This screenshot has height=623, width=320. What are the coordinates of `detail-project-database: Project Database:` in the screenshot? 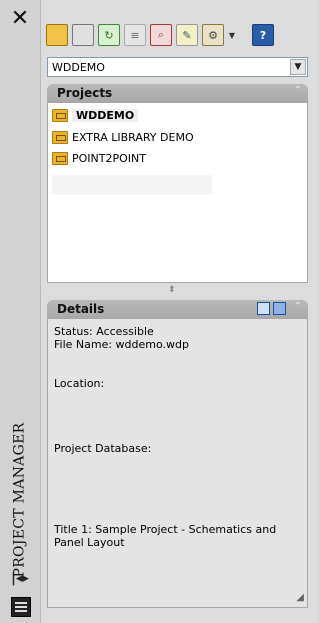 It's located at (103, 448).